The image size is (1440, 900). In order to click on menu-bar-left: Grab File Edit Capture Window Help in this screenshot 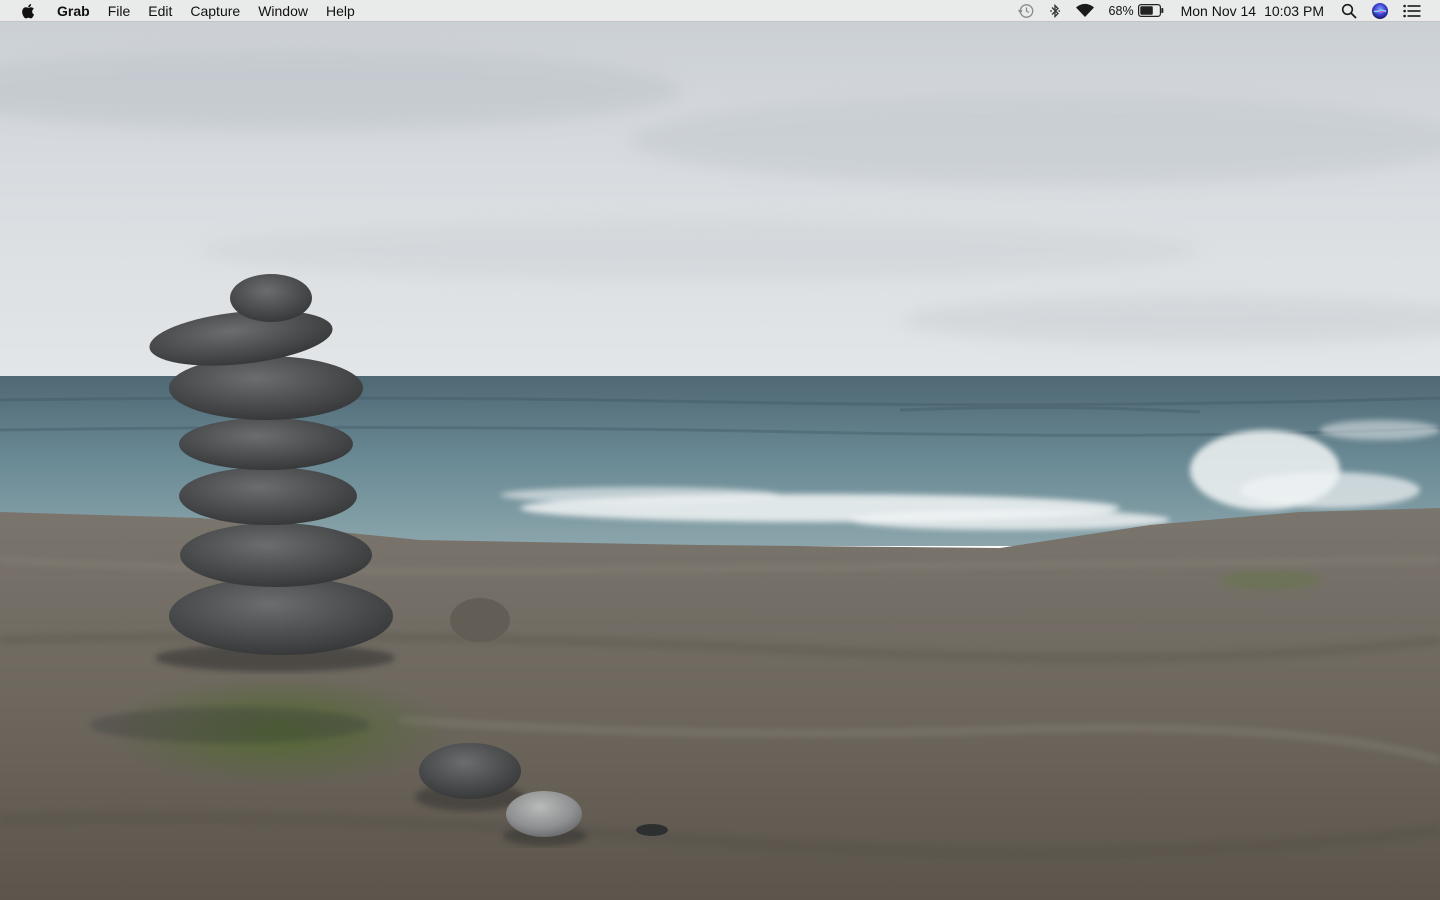, I will do `click(182, 11)`.